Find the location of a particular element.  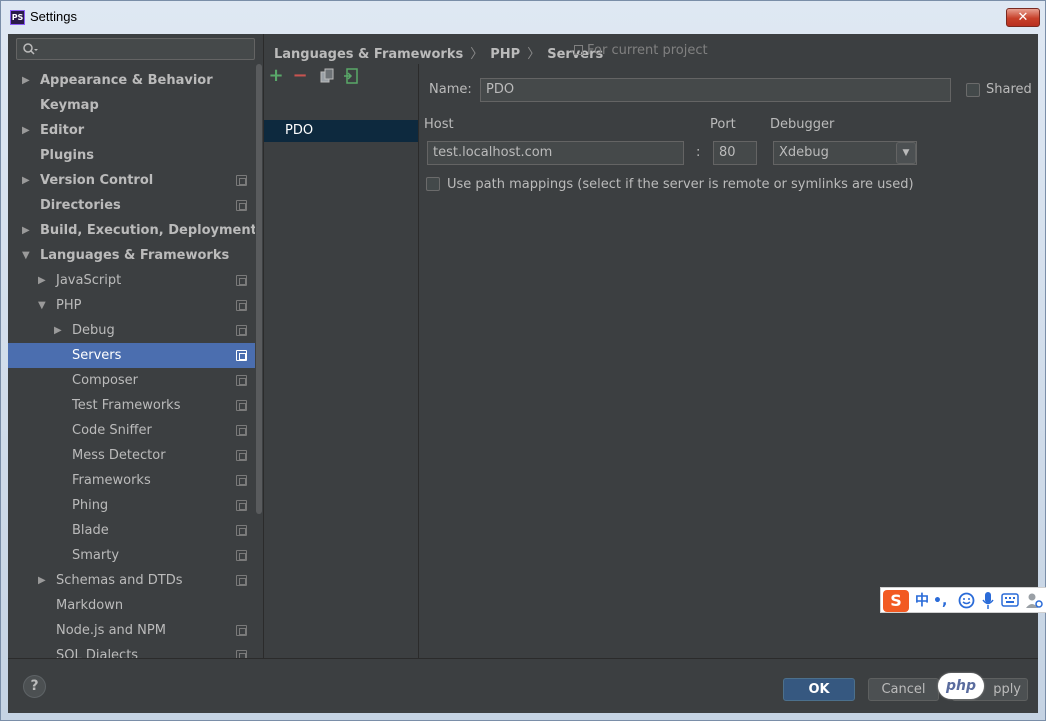

tree-item-smarty: Smarty is located at coordinates (131, 555).